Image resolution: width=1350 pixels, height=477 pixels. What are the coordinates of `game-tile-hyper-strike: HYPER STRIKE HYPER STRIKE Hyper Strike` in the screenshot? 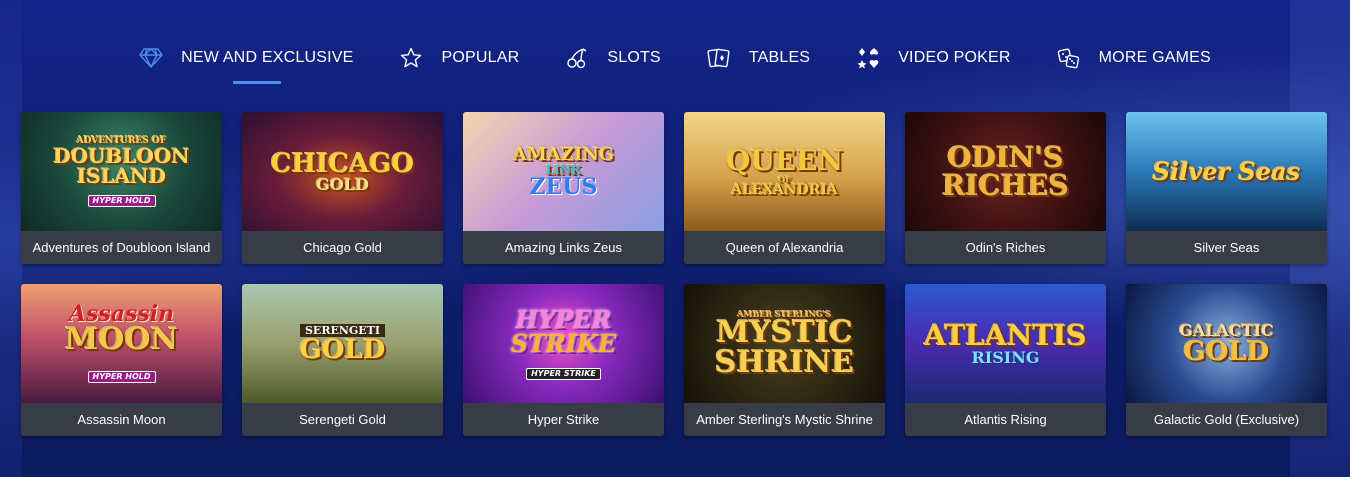 It's located at (563, 360).